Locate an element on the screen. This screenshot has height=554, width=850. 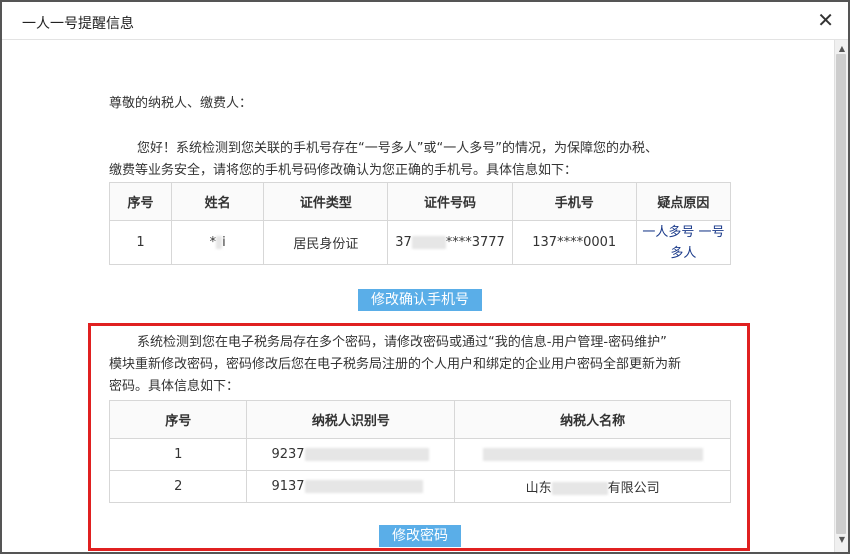
cell-name: * i is located at coordinates (218, 242).